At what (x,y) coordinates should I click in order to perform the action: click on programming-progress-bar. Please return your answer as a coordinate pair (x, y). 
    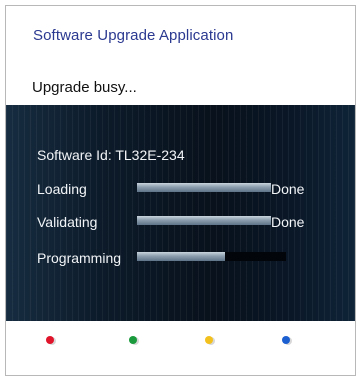
    Looking at the image, I should click on (211, 256).